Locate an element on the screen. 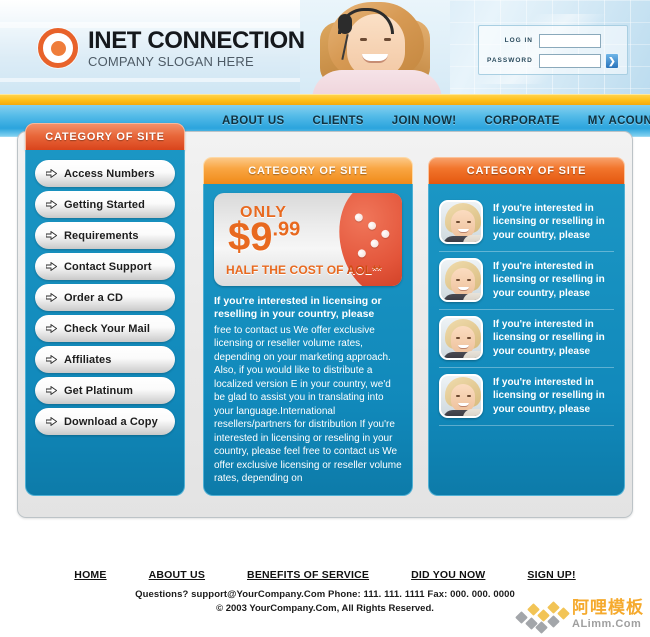  sidebar-item-download-a-copy: Download a Copy is located at coordinates (105, 421).